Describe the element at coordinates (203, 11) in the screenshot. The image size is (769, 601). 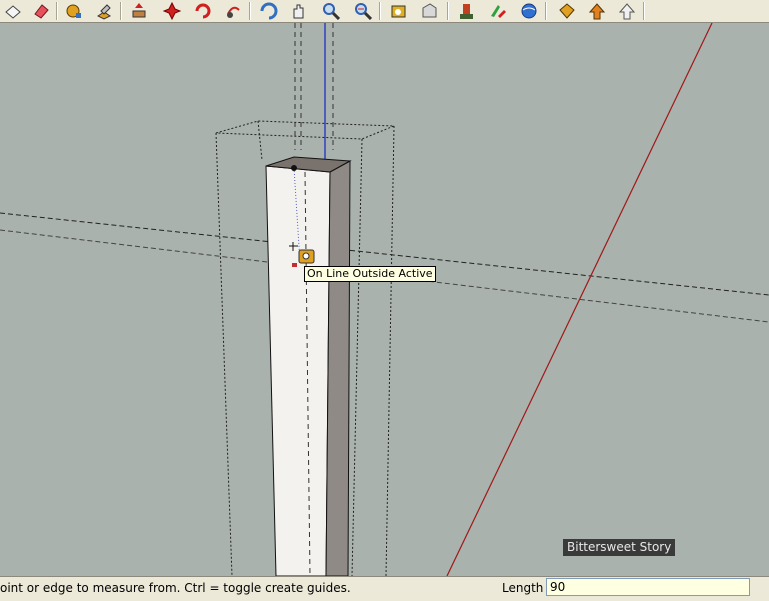
I see `offset-icon` at that location.